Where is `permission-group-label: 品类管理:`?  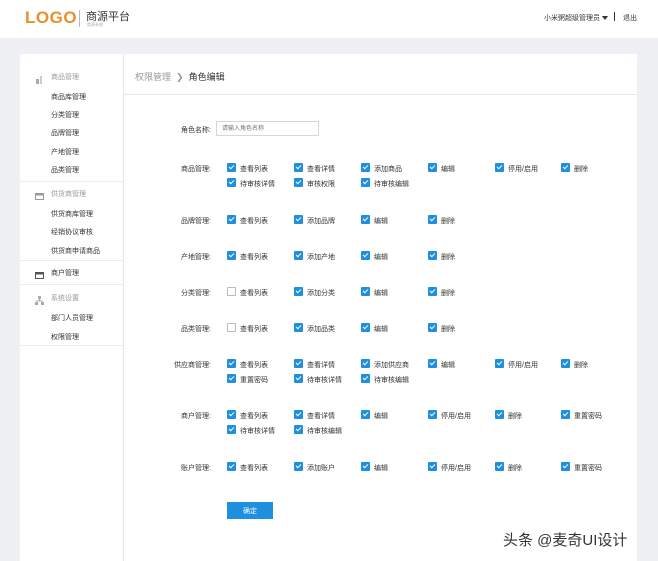 permission-group-label: 品类管理: is located at coordinates (196, 329).